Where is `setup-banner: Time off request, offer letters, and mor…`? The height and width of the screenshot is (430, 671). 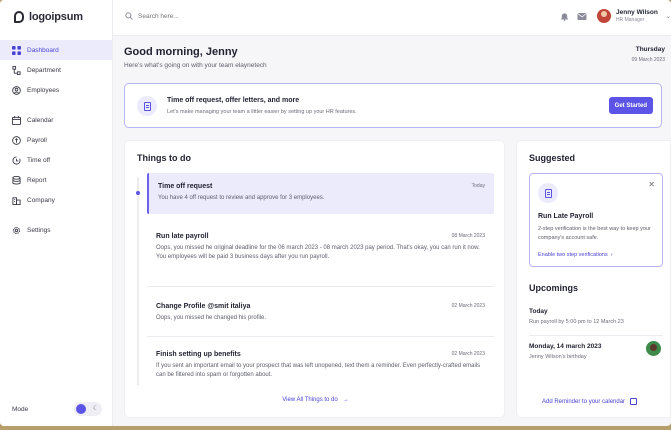
setup-banner: Time off request, offer letters, and mor… is located at coordinates (393, 105).